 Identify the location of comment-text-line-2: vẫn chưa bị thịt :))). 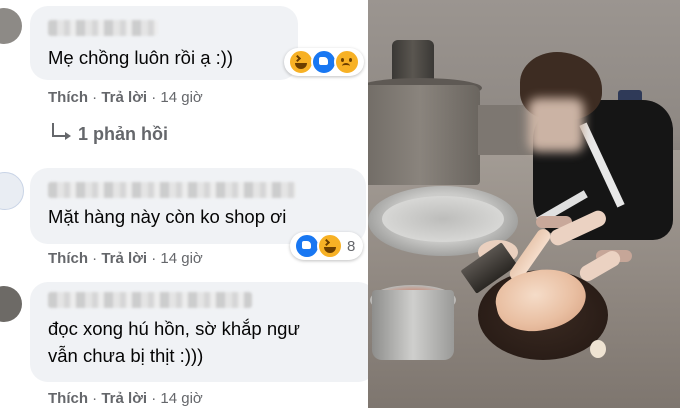
(126, 355).